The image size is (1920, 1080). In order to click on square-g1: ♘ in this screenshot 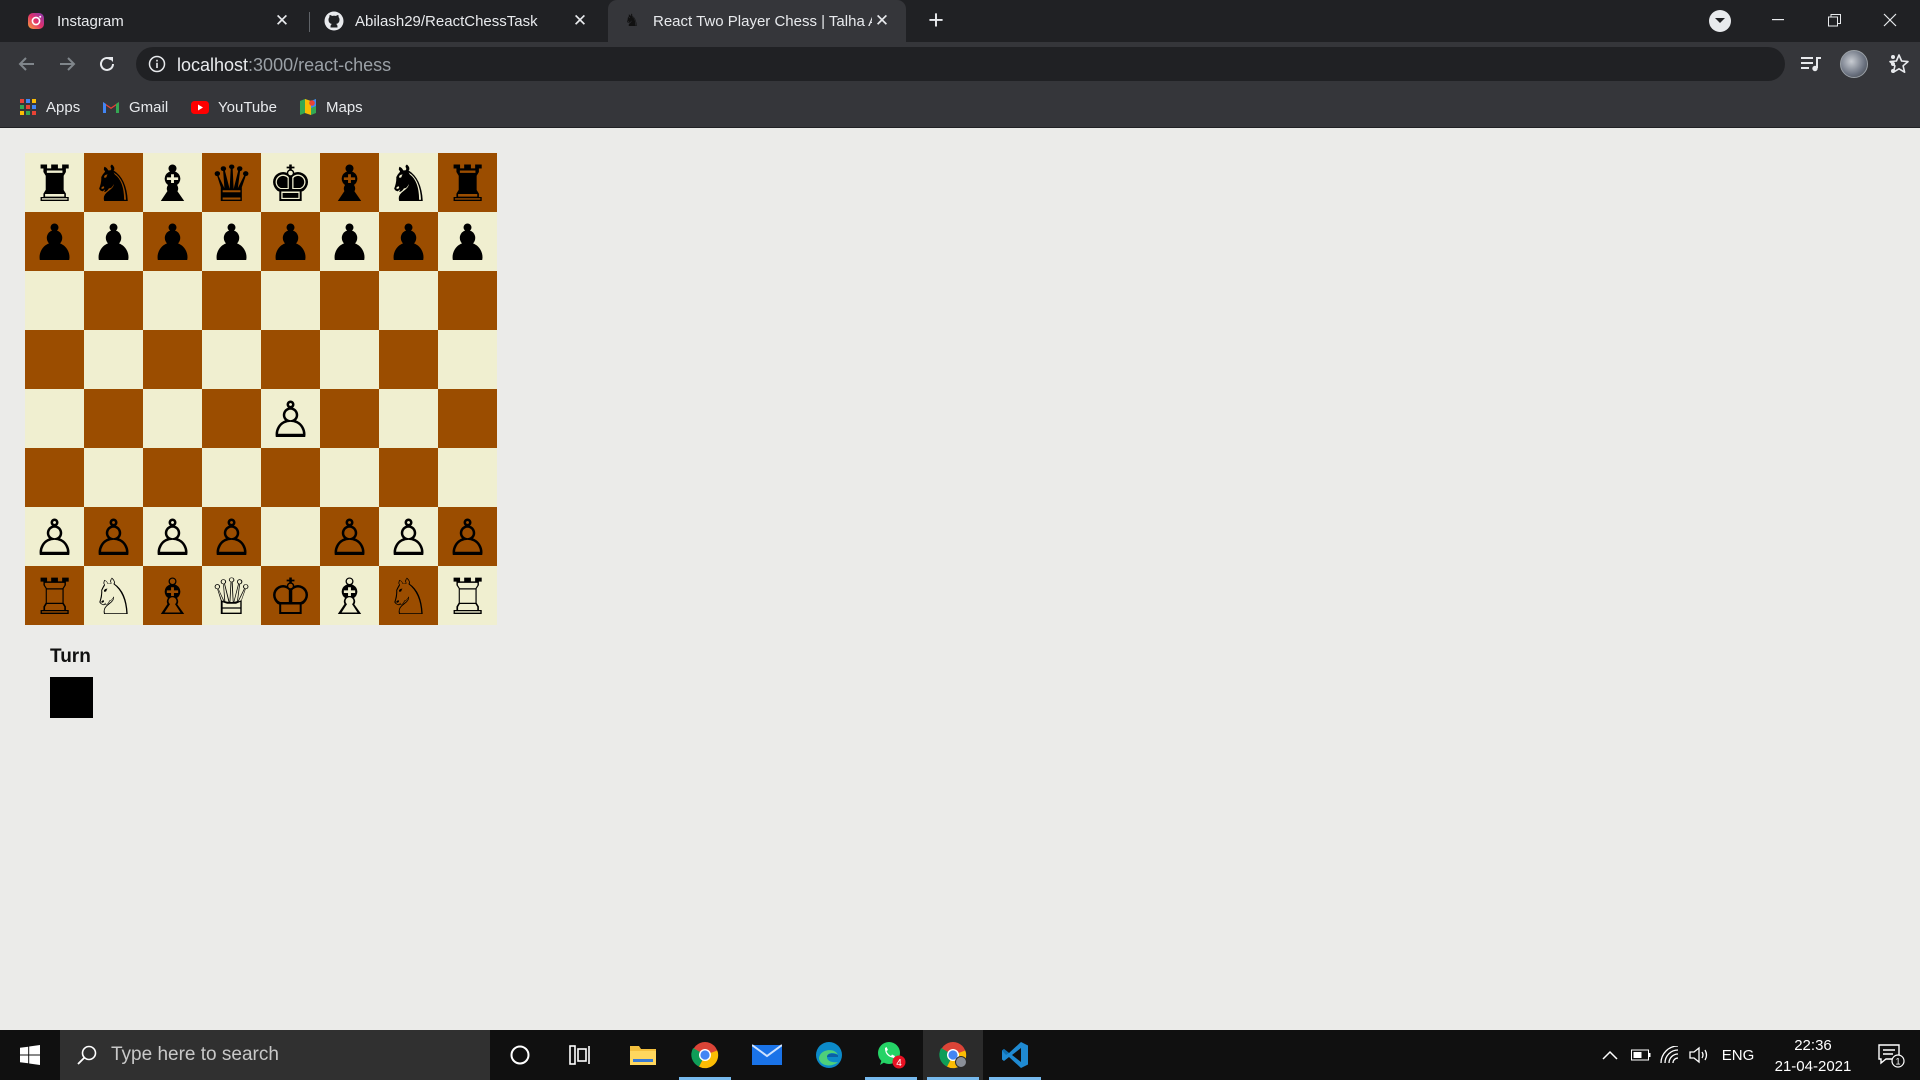, I will do `click(408, 595)`.